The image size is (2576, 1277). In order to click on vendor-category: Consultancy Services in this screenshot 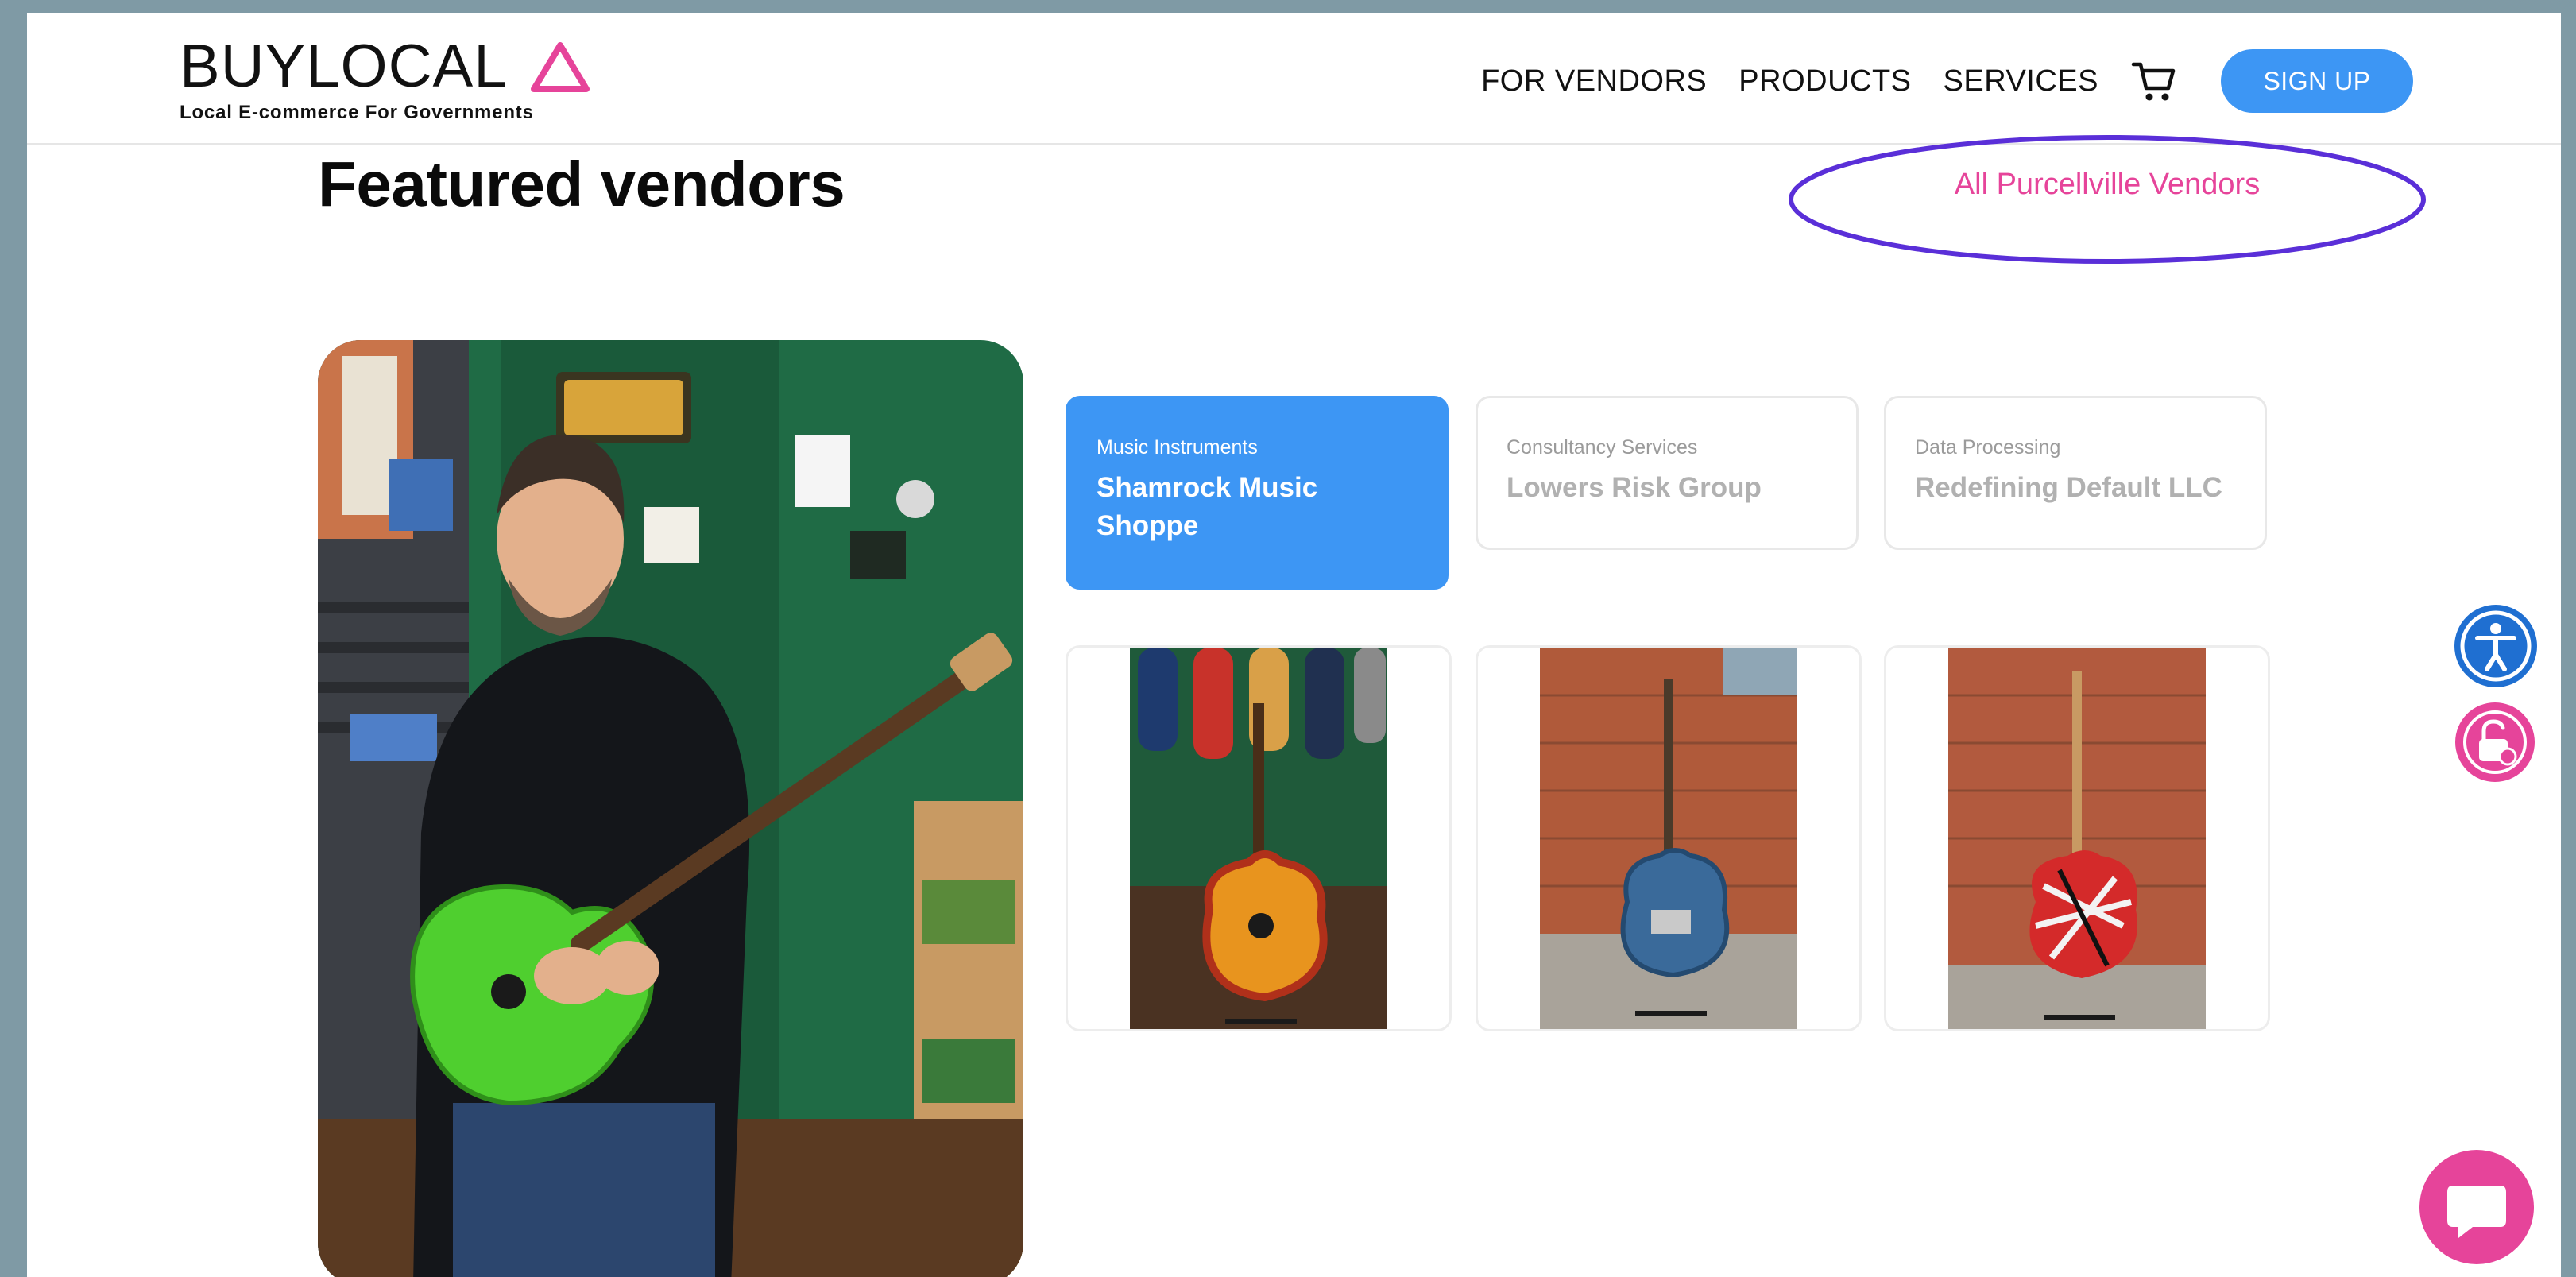, I will do `click(1602, 447)`.